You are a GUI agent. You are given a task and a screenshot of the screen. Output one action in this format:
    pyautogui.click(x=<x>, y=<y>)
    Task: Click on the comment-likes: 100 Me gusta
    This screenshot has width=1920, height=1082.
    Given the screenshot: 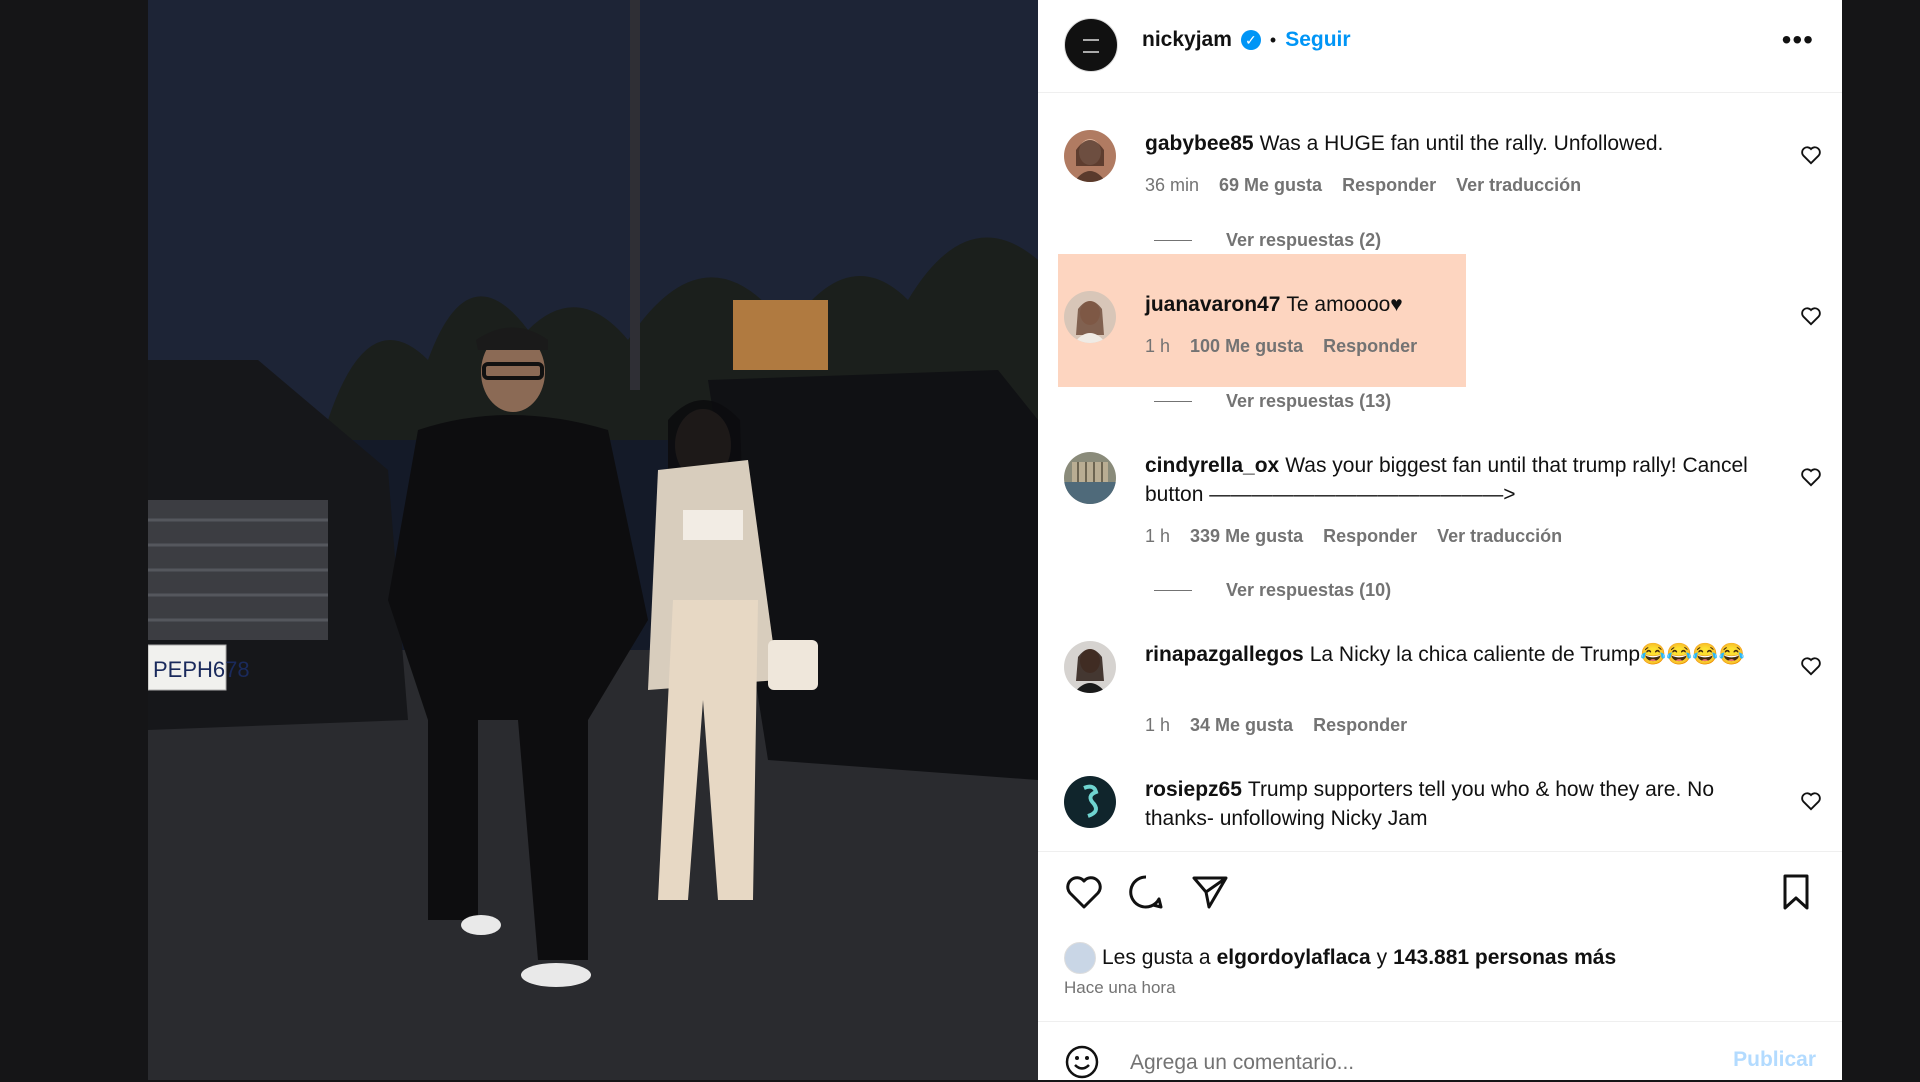 What is the action you would take?
    pyautogui.click(x=1246, y=346)
    